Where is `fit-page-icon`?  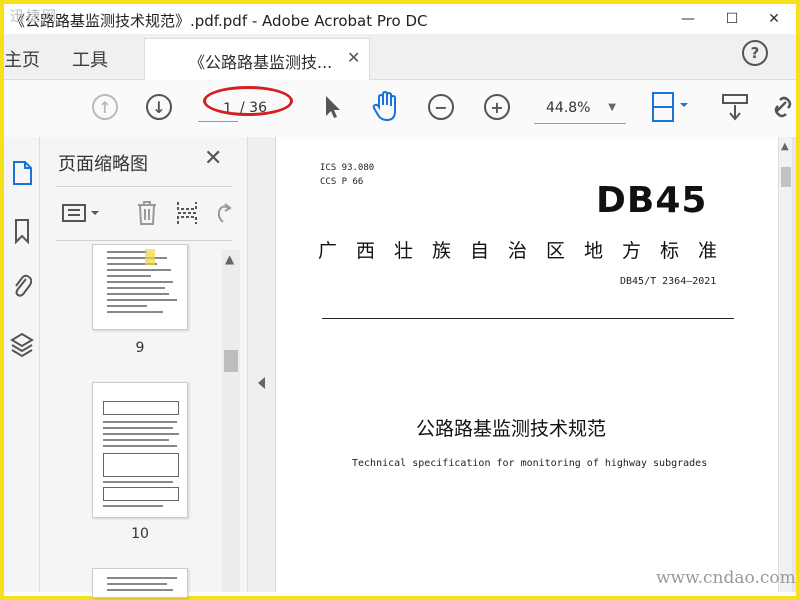
fit-page-icon is located at coordinates (672, 107).